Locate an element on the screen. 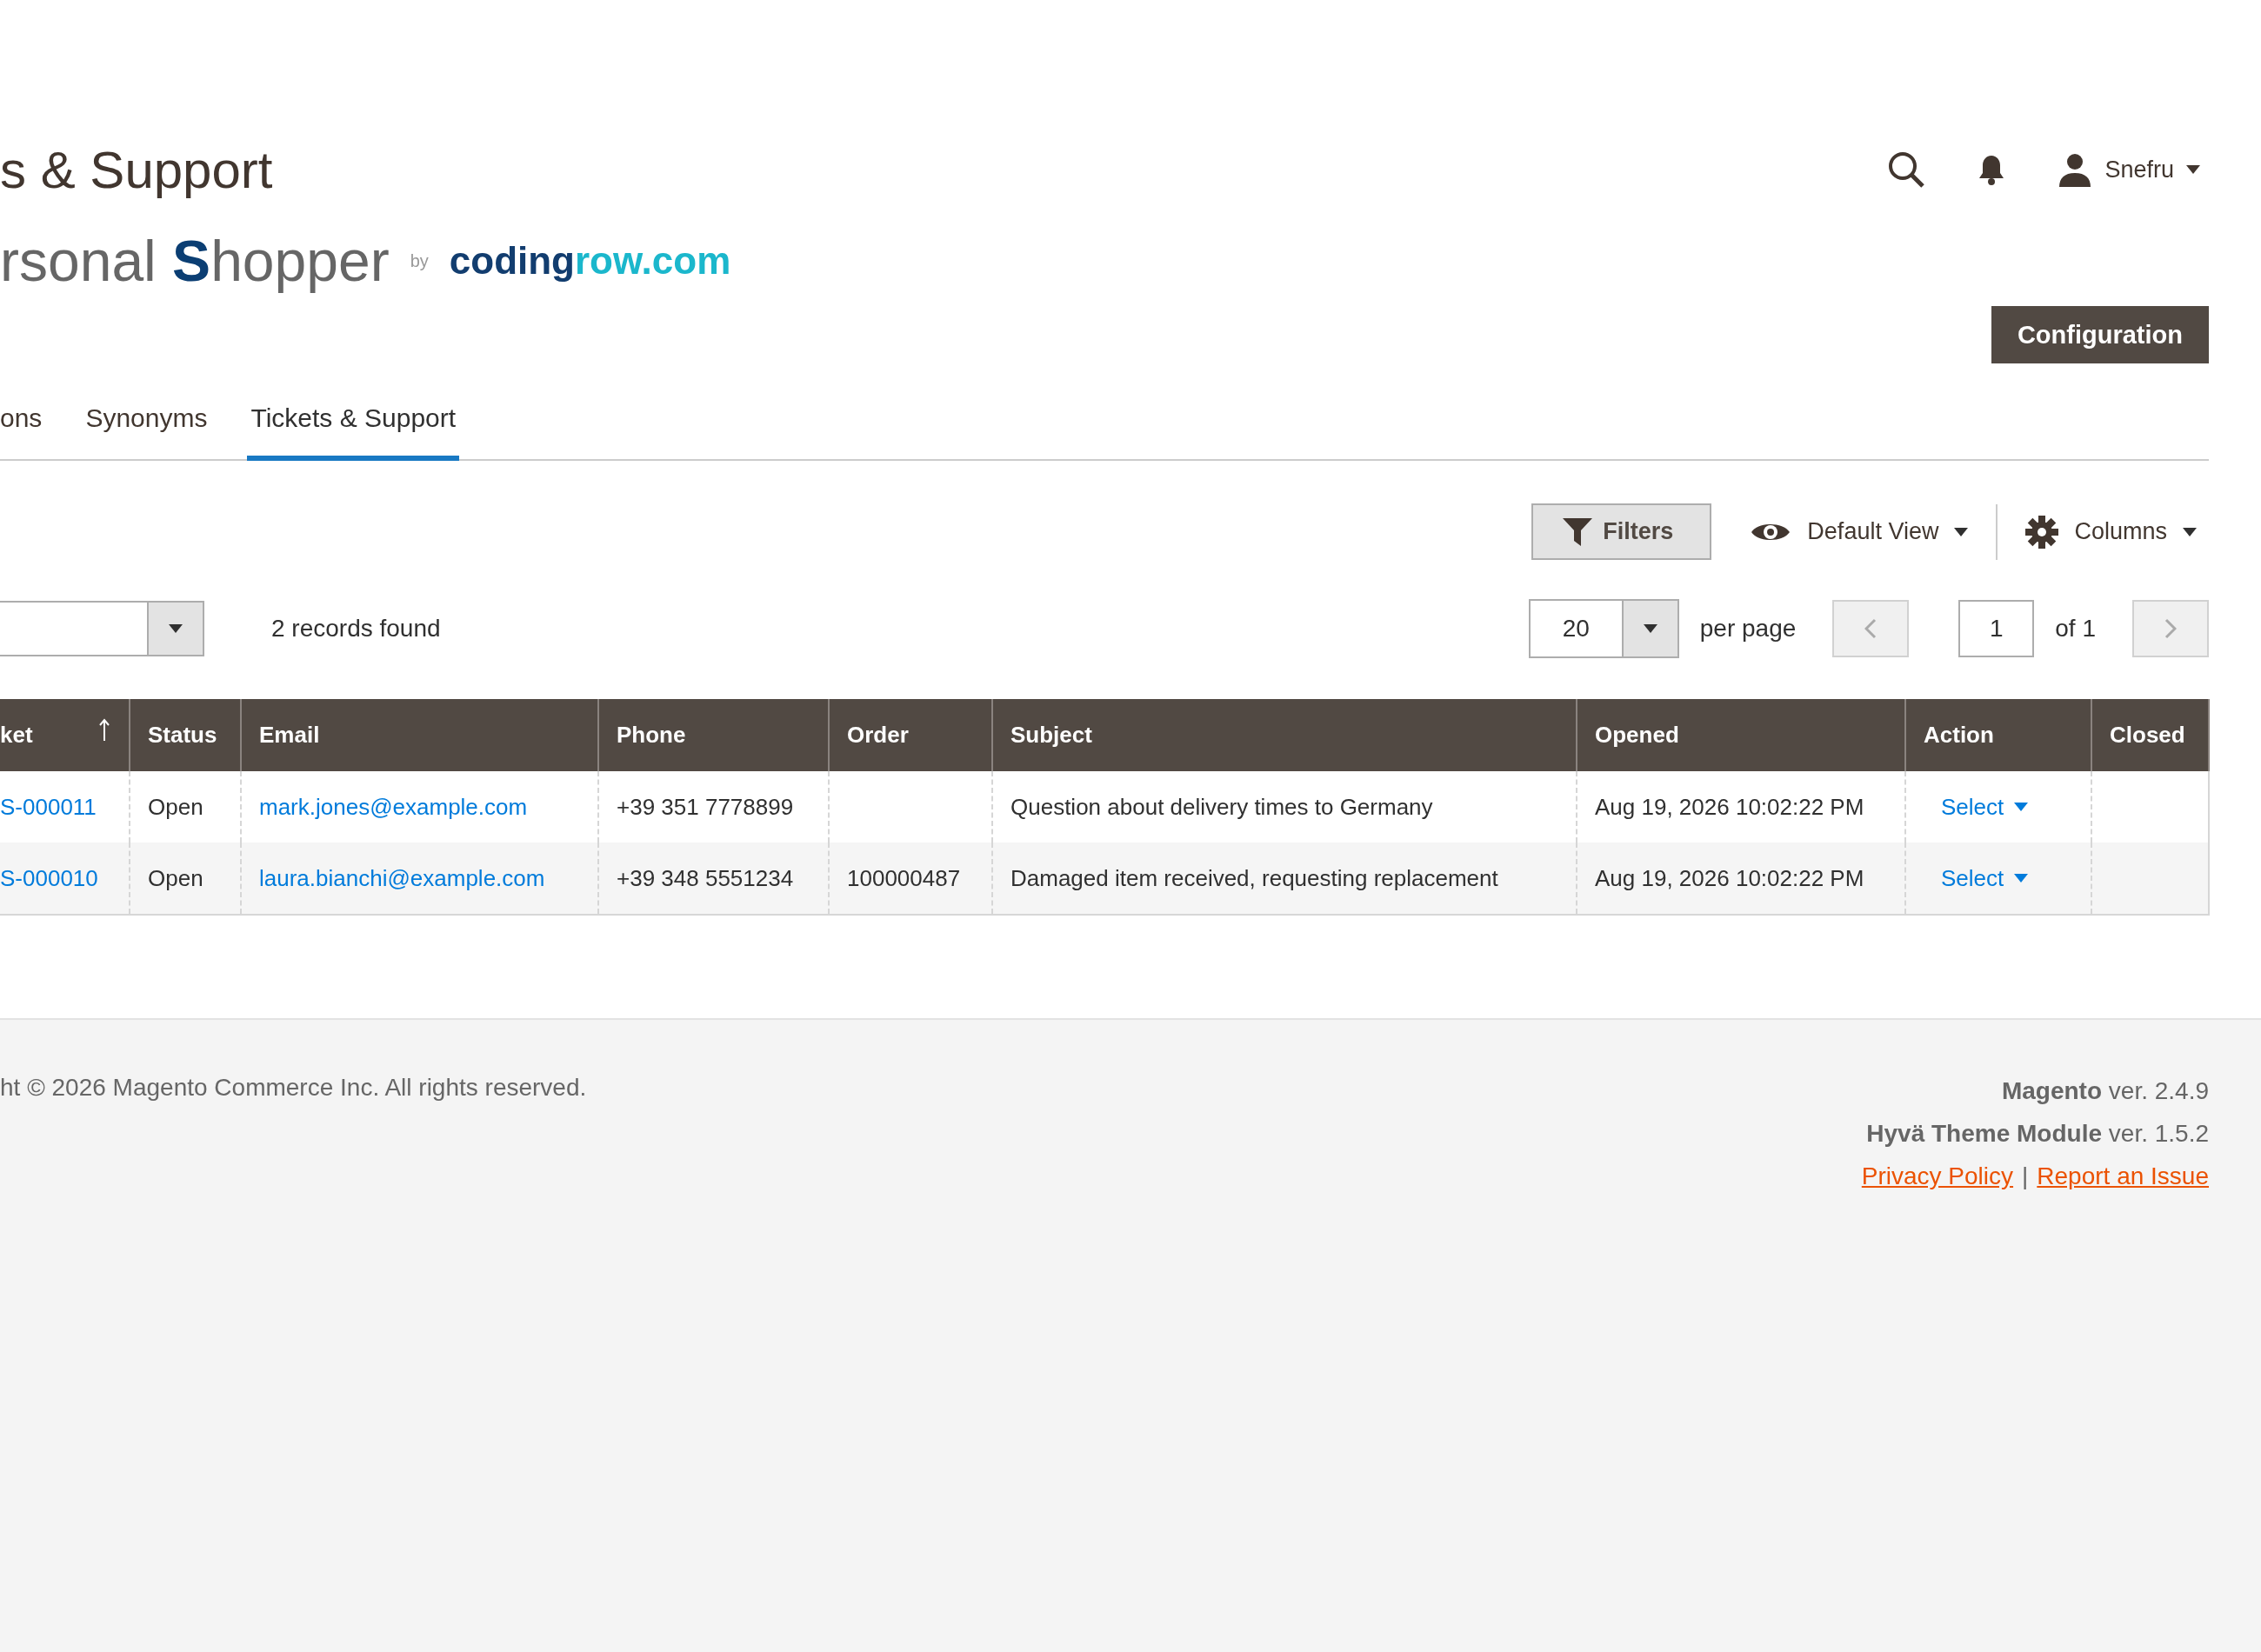 This screenshot has width=2261, height=1652. per-page-label: per page is located at coordinates (1748, 629).